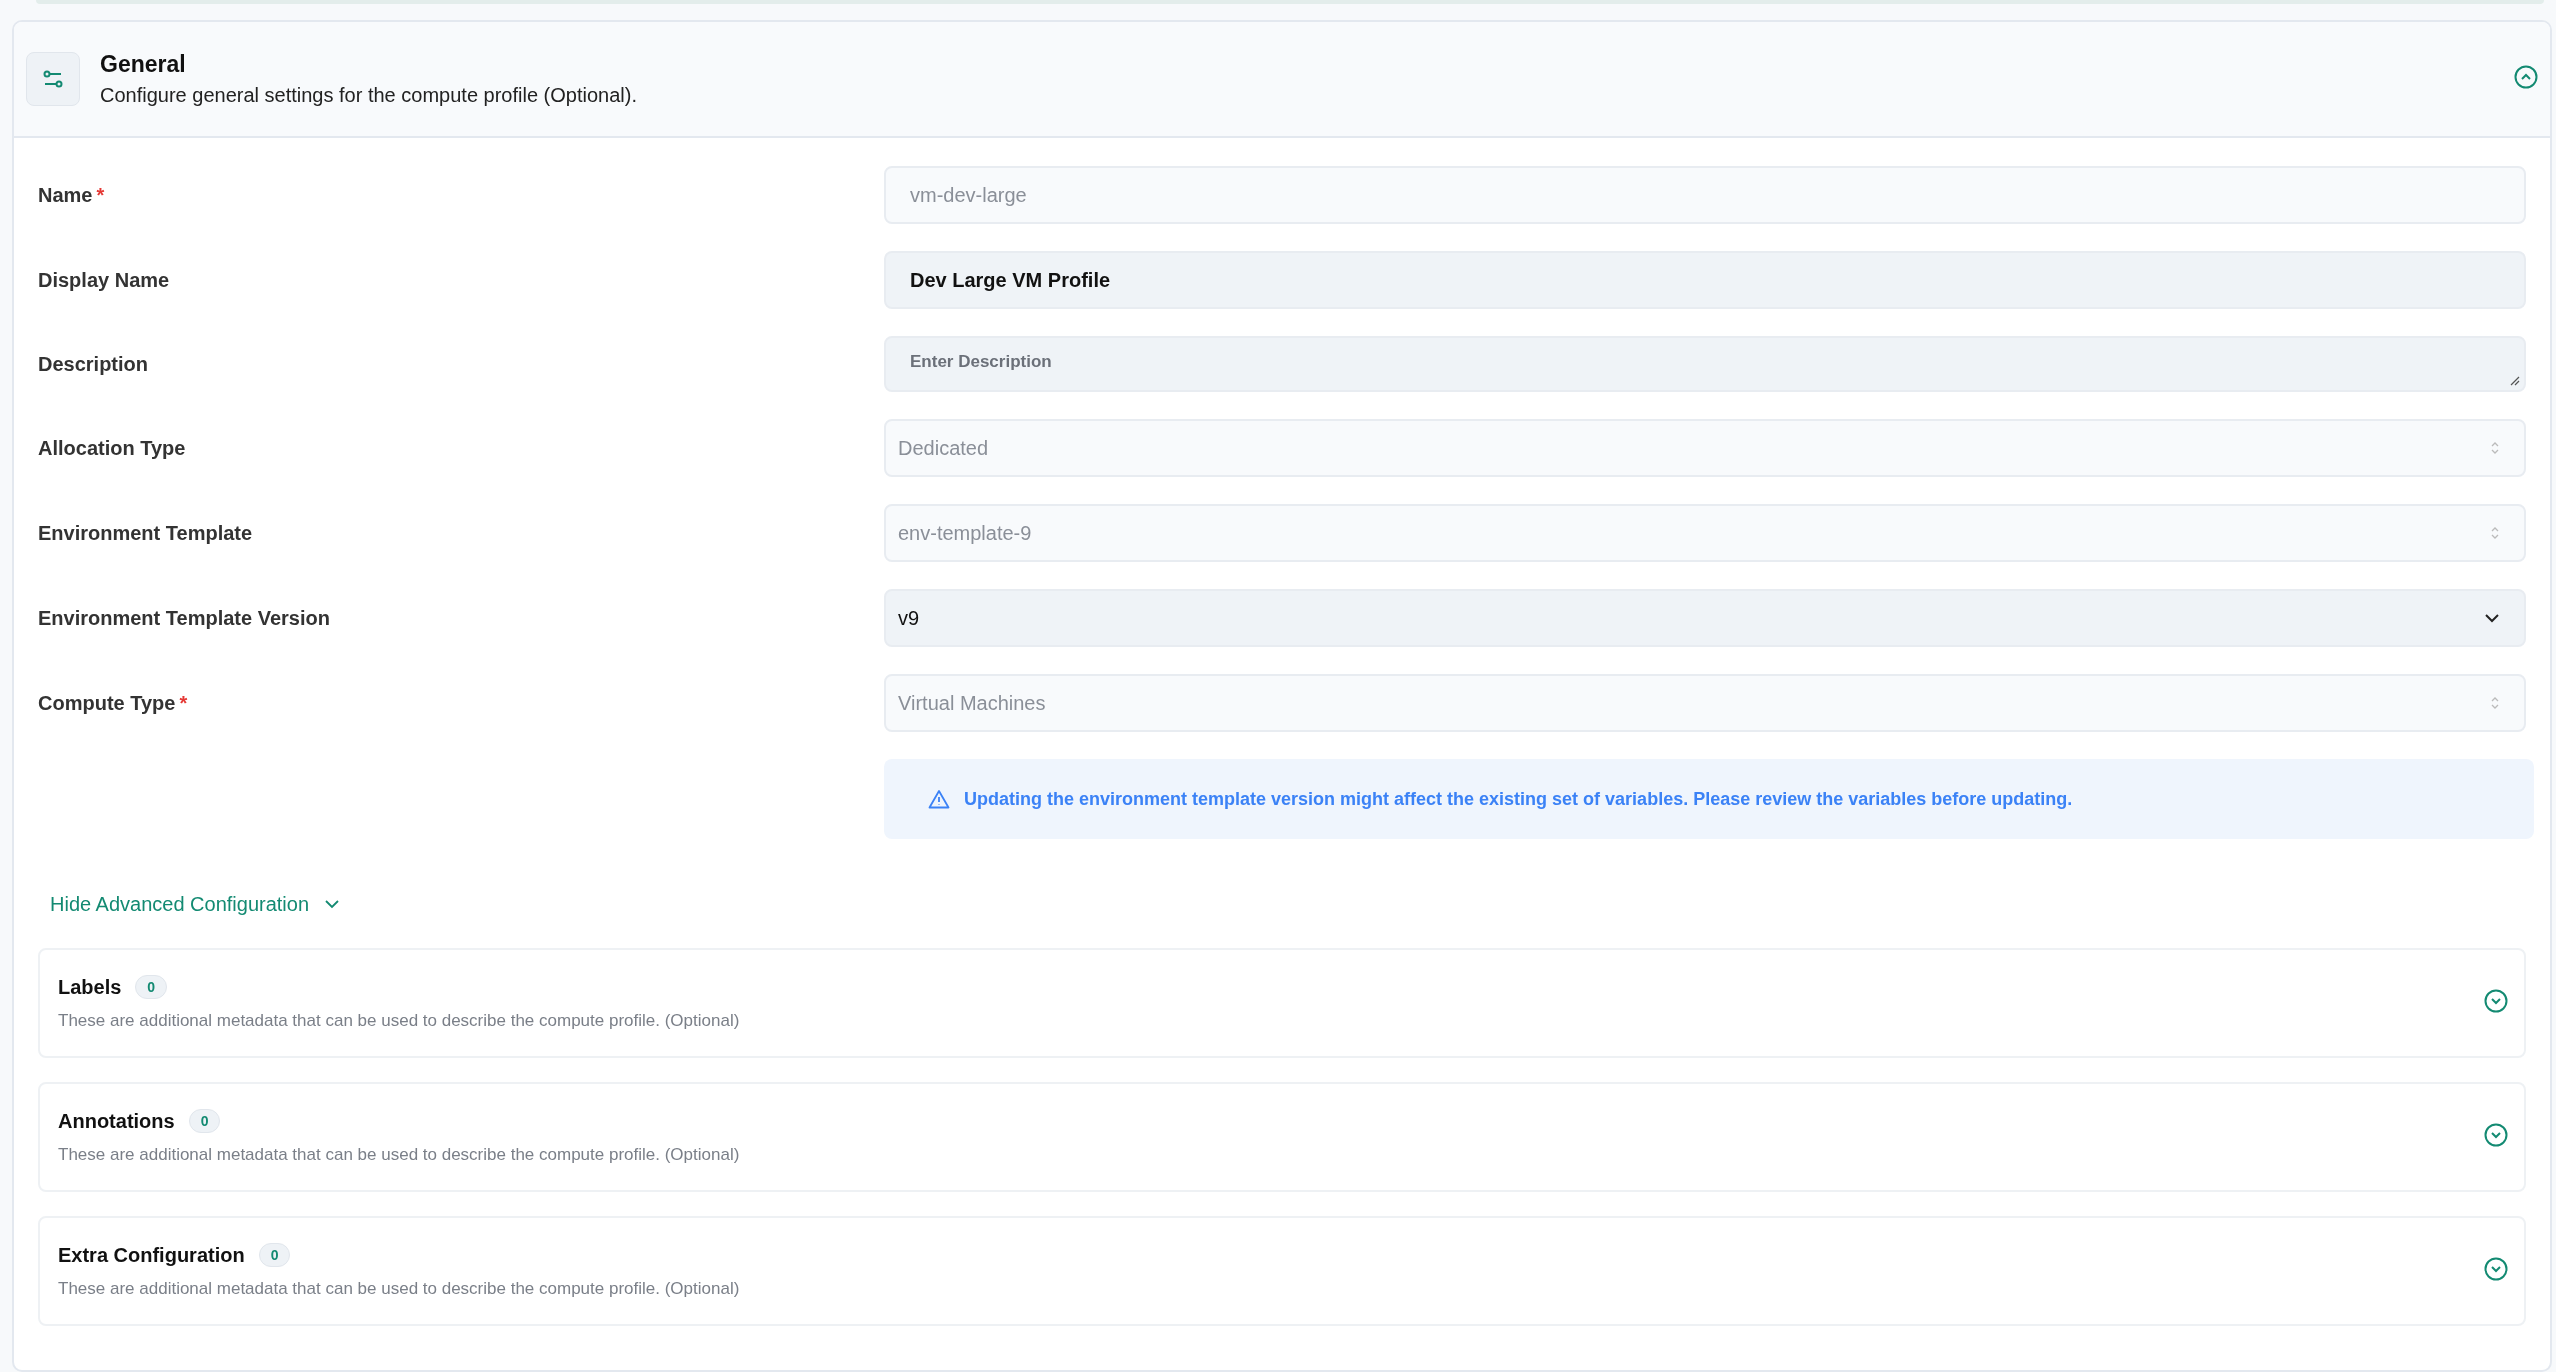 Image resolution: width=2556 pixels, height=1372 pixels. What do you see at coordinates (151, 1255) in the screenshot?
I see `card-title: Extra Configuration` at bounding box center [151, 1255].